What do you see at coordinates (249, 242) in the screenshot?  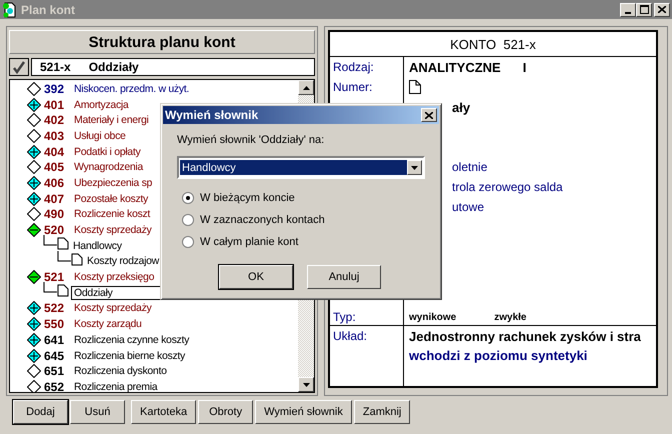 I see `radio-label: W całym planie kont` at bounding box center [249, 242].